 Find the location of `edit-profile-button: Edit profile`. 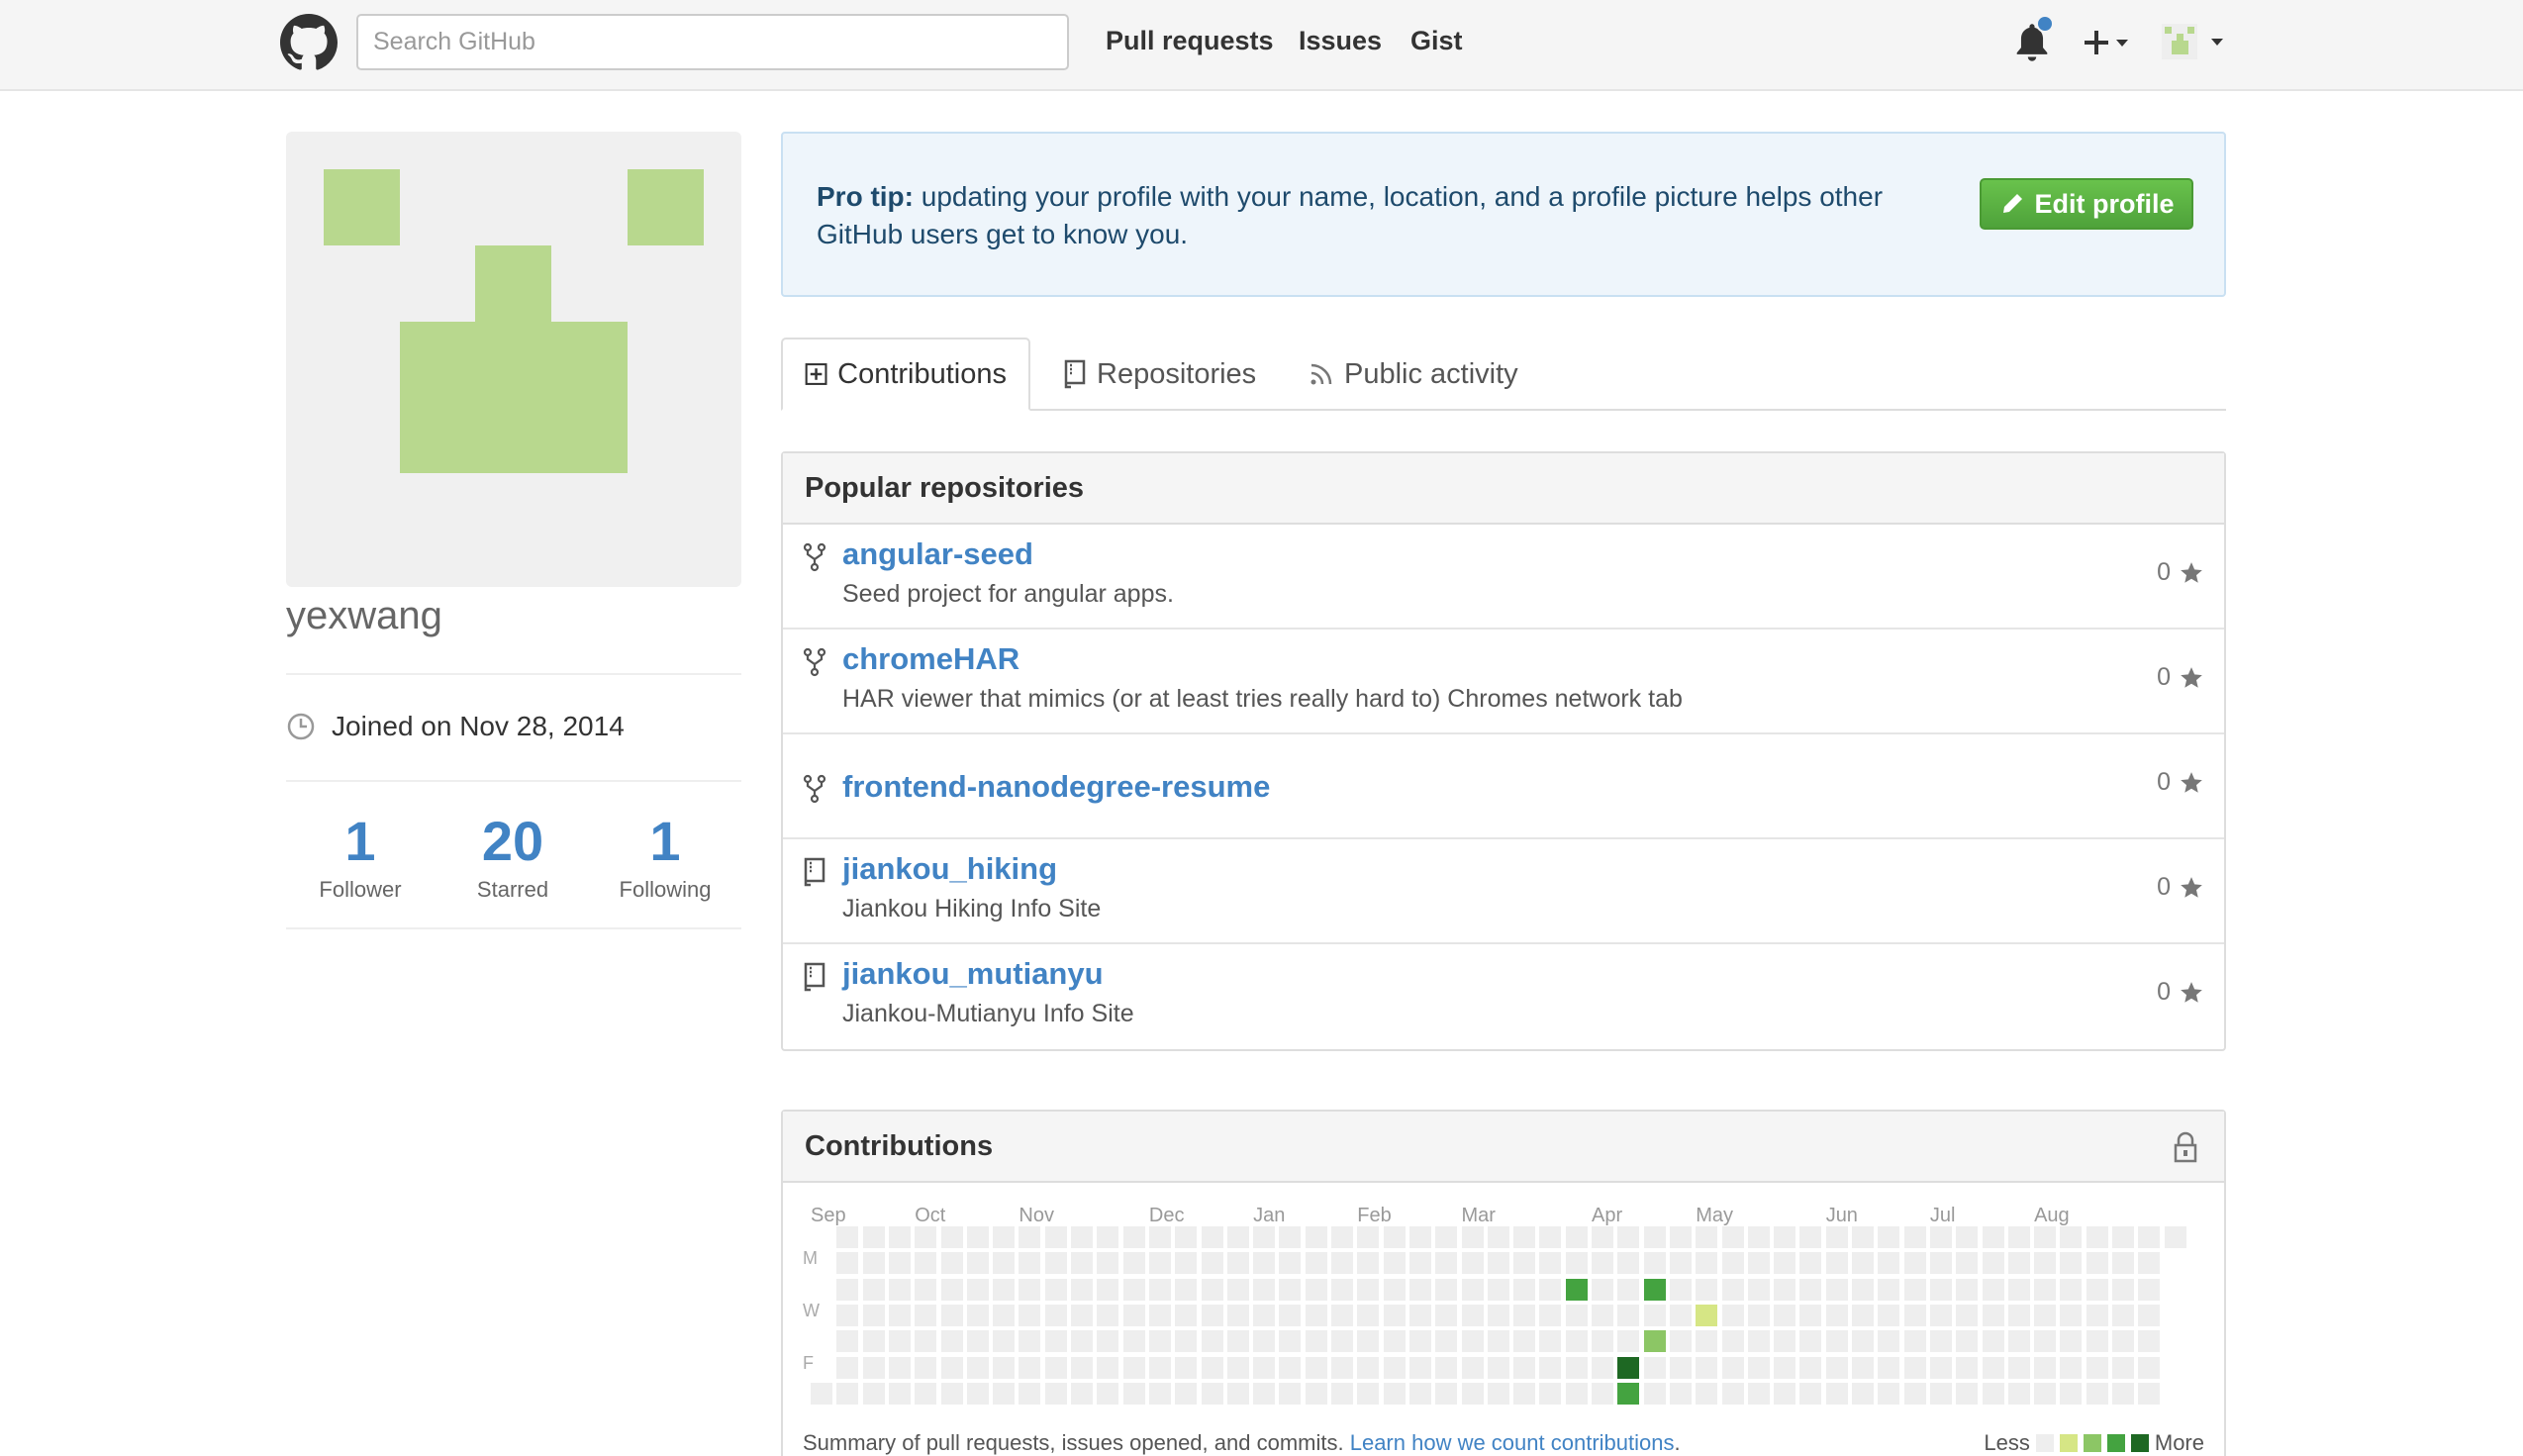

edit-profile-button: Edit profile is located at coordinates (2087, 204).